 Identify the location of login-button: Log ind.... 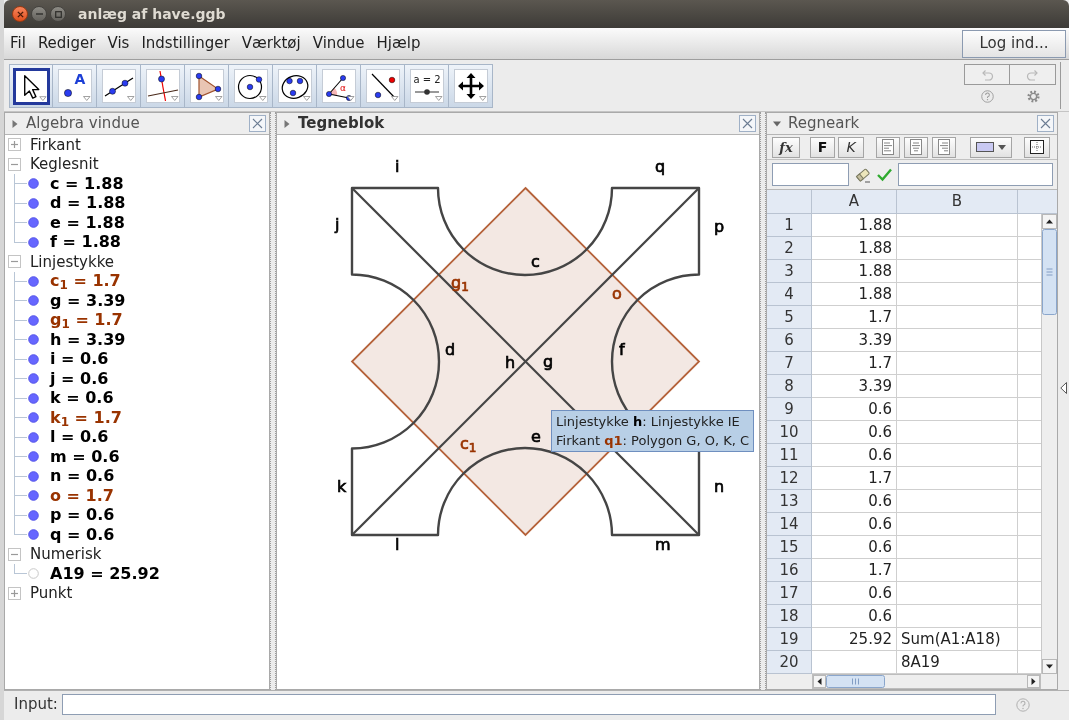
(1014, 43).